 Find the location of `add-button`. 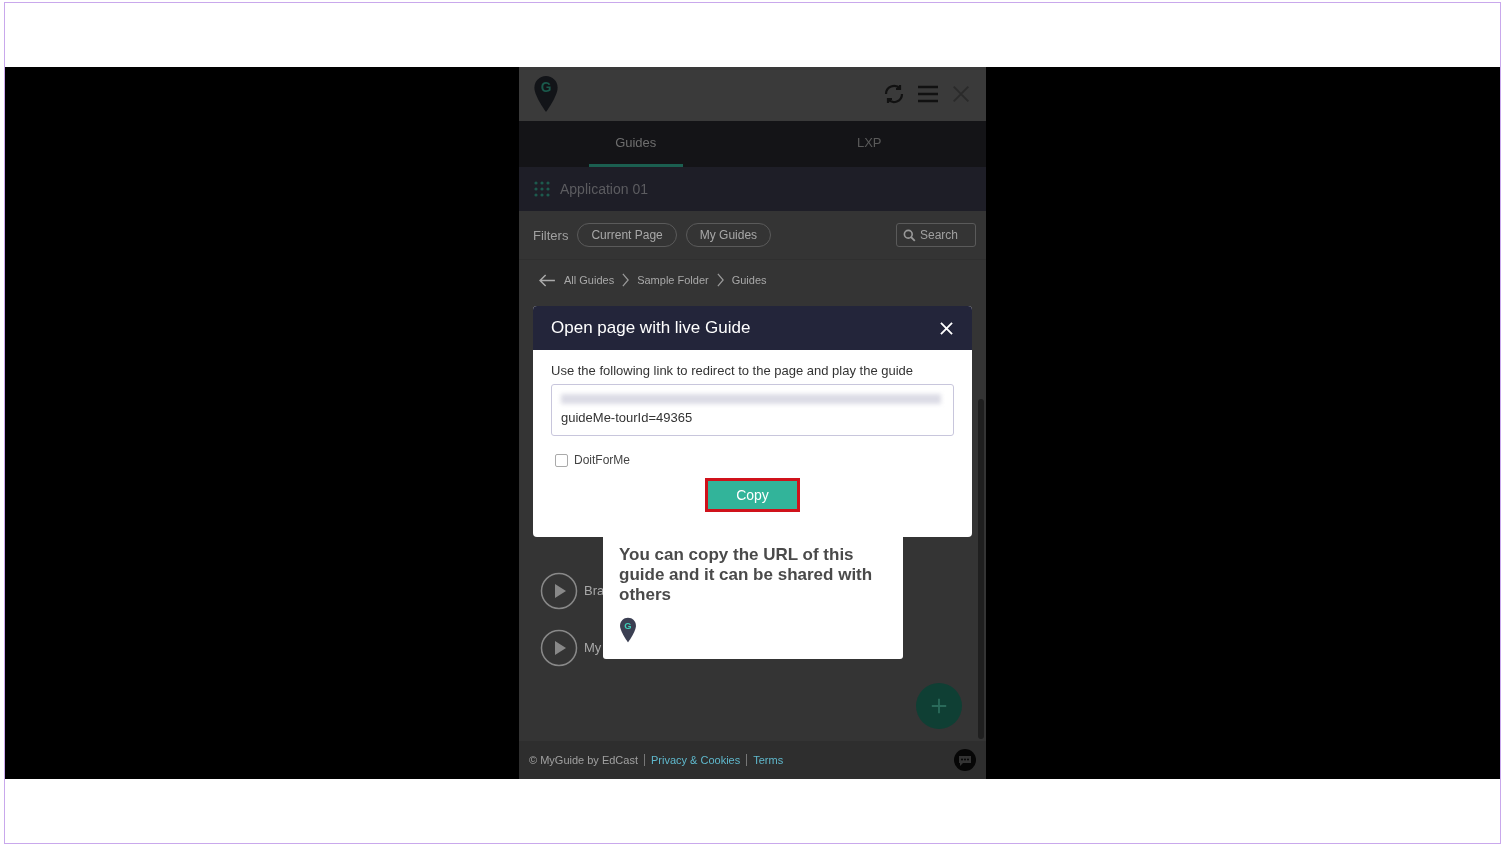

add-button is located at coordinates (939, 706).